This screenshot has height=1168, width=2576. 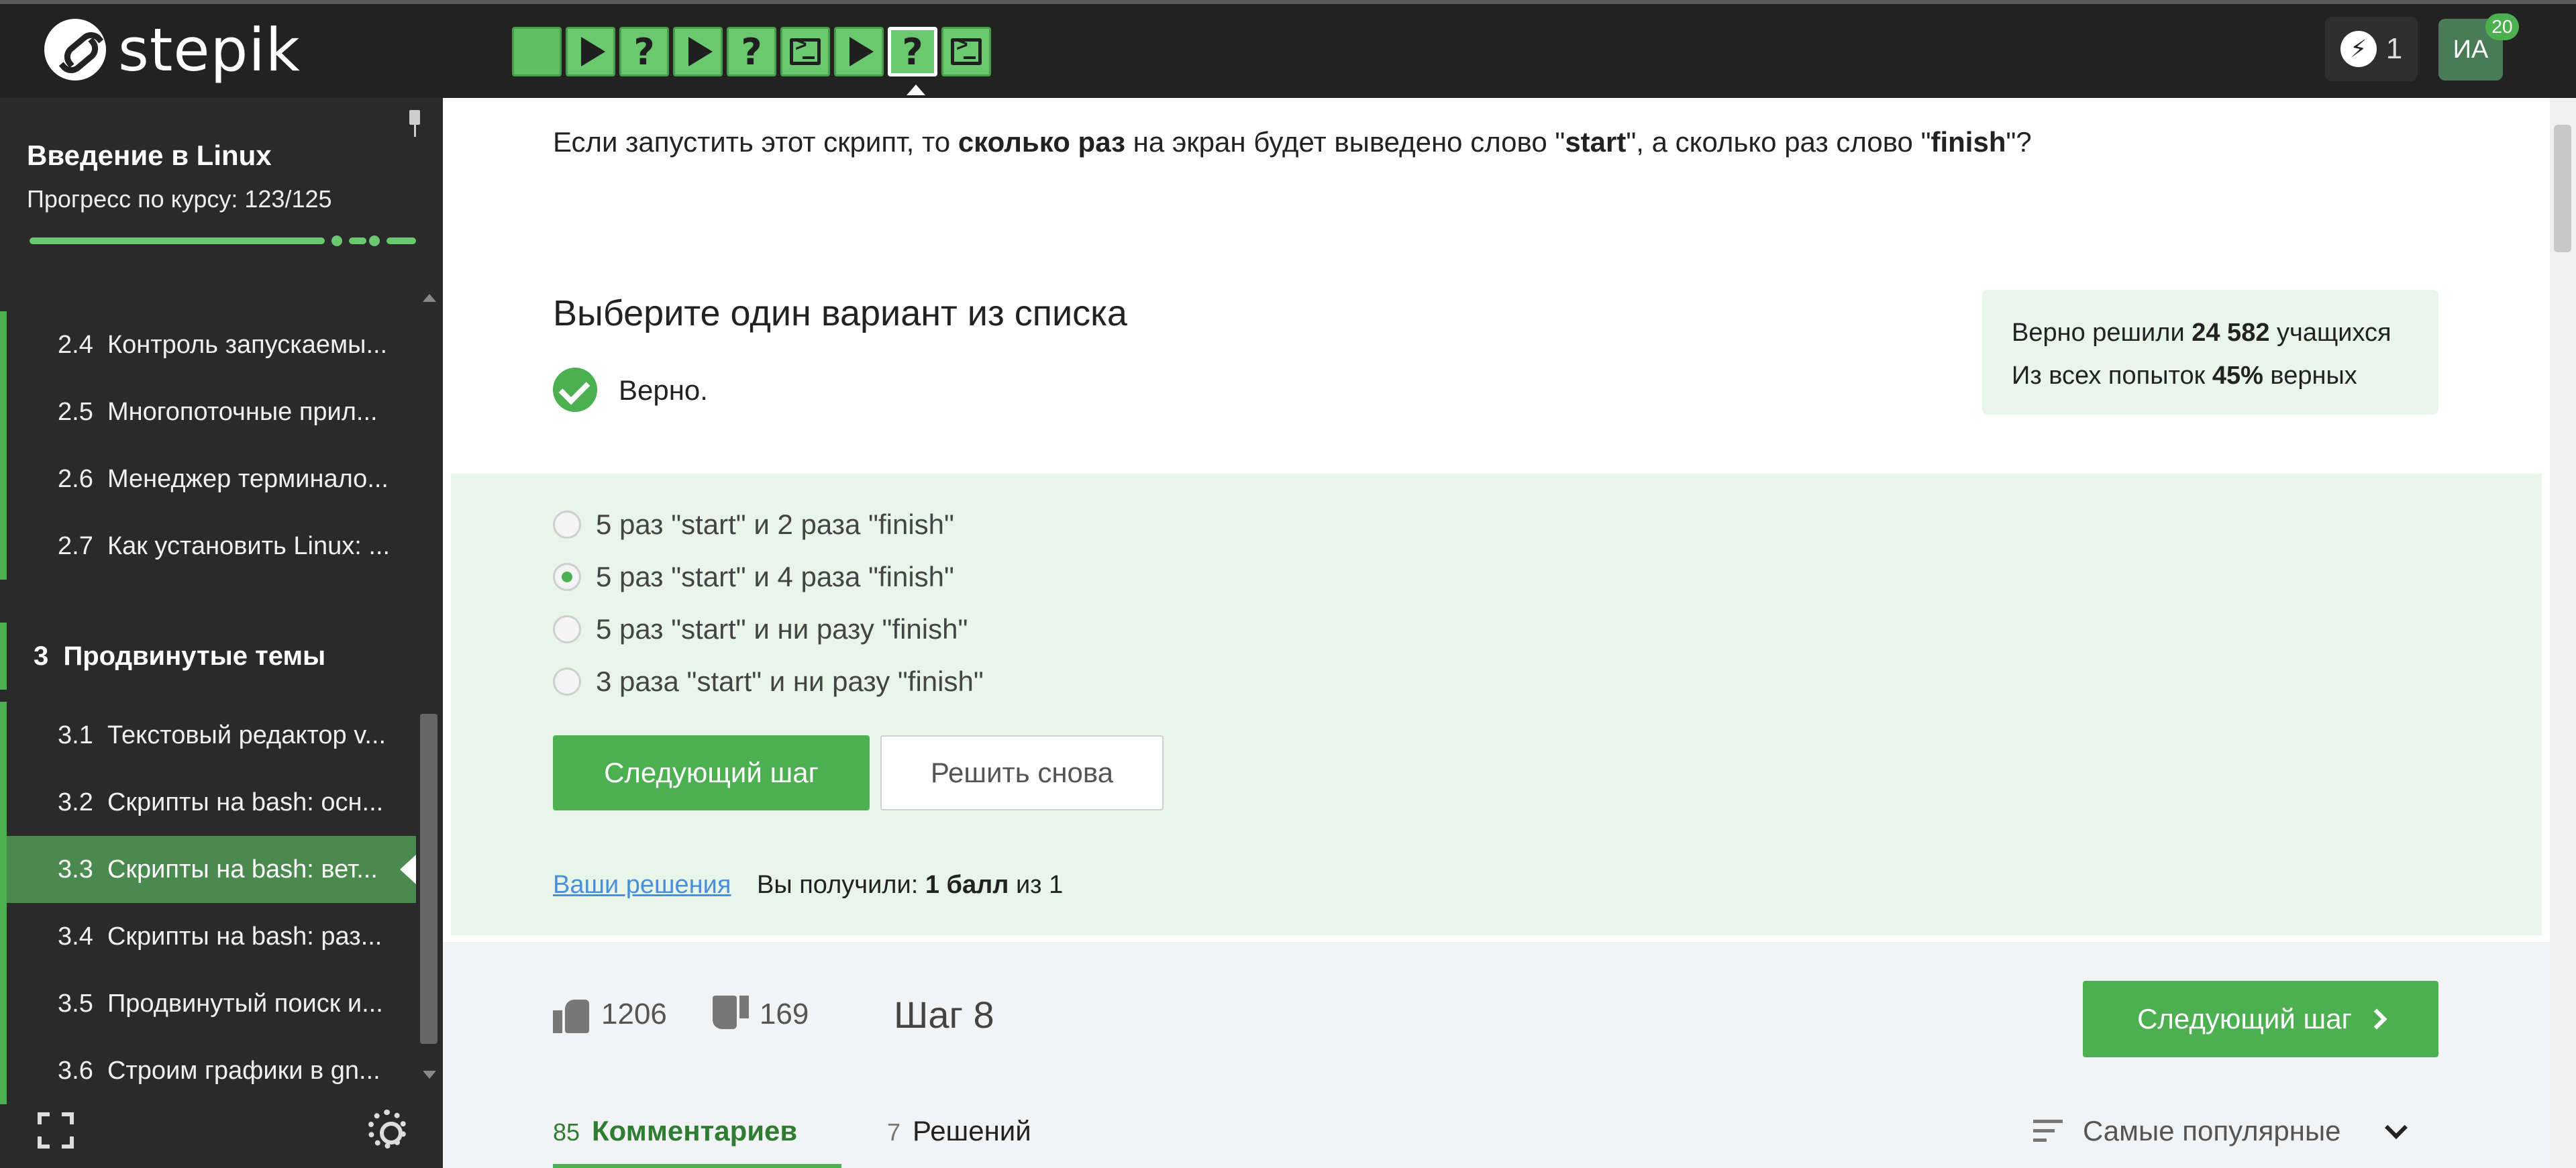 I want to click on energy-counter: ⚡ 1, so click(x=2371, y=49).